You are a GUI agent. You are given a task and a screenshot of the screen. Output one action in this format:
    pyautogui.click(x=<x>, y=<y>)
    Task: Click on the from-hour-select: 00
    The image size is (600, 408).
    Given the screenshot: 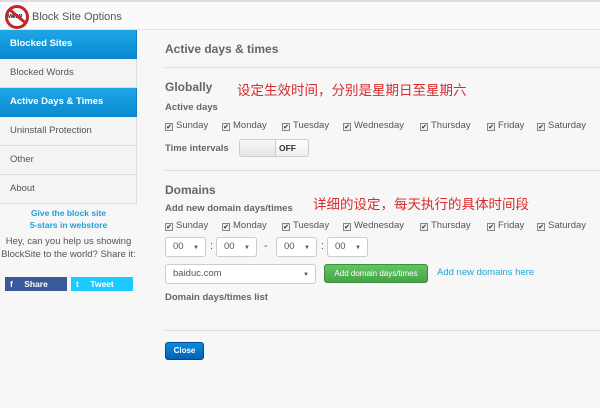 What is the action you would take?
    pyautogui.click(x=185, y=247)
    